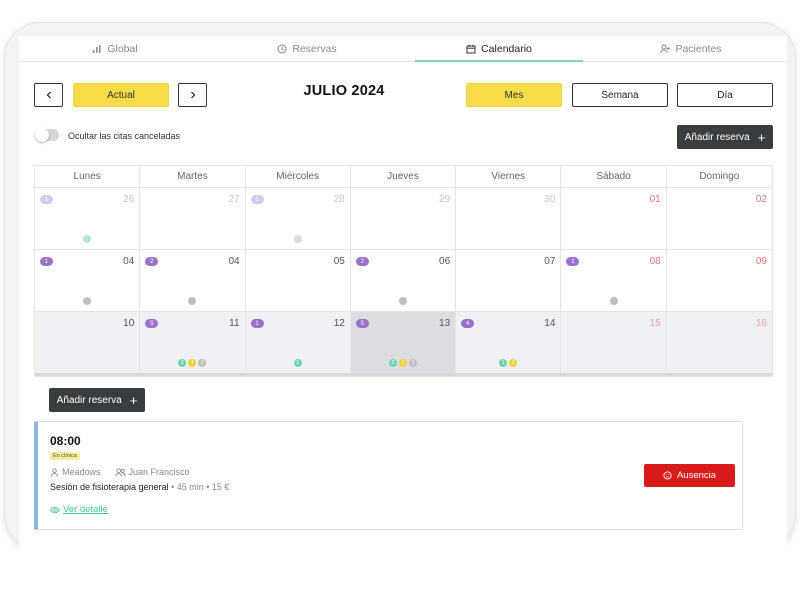 The width and height of the screenshot is (800, 600). Describe the element at coordinates (761, 261) in the screenshot. I see `day-number: 09` at that location.